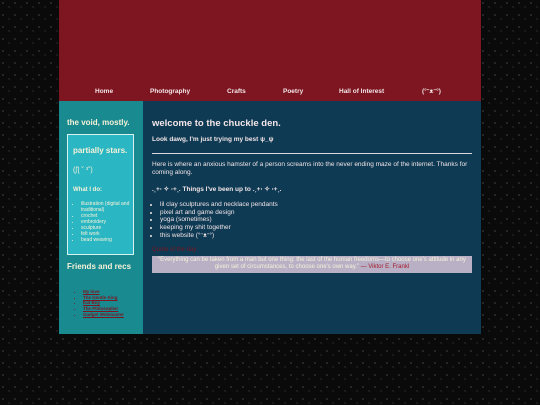 This screenshot has height=405, width=540. What do you see at coordinates (170, 91) in the screenshot?
I see `nav-photography: Photography` at bounding box center [170, 91].